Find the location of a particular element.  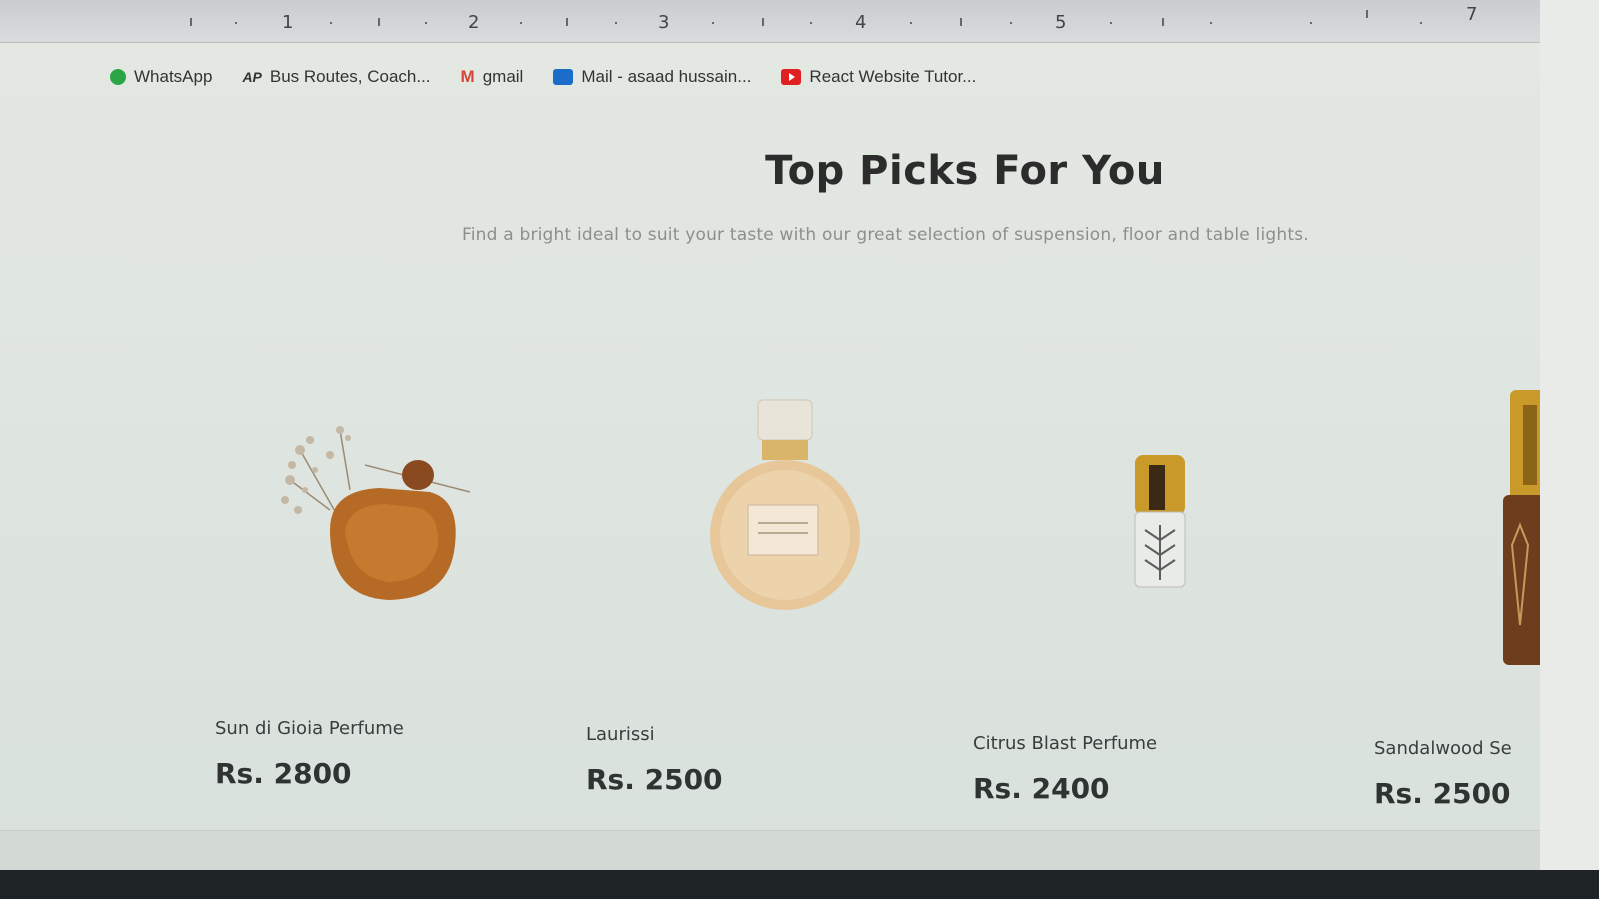

youtube-icon is located at coordinates (791, 77).